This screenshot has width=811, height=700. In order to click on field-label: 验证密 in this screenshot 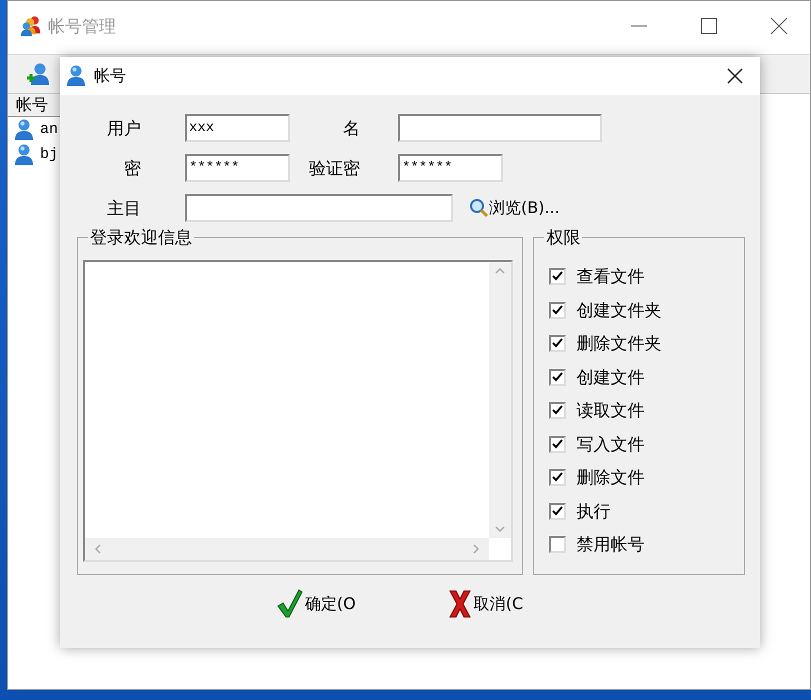, I will do `click(334, 169)`.